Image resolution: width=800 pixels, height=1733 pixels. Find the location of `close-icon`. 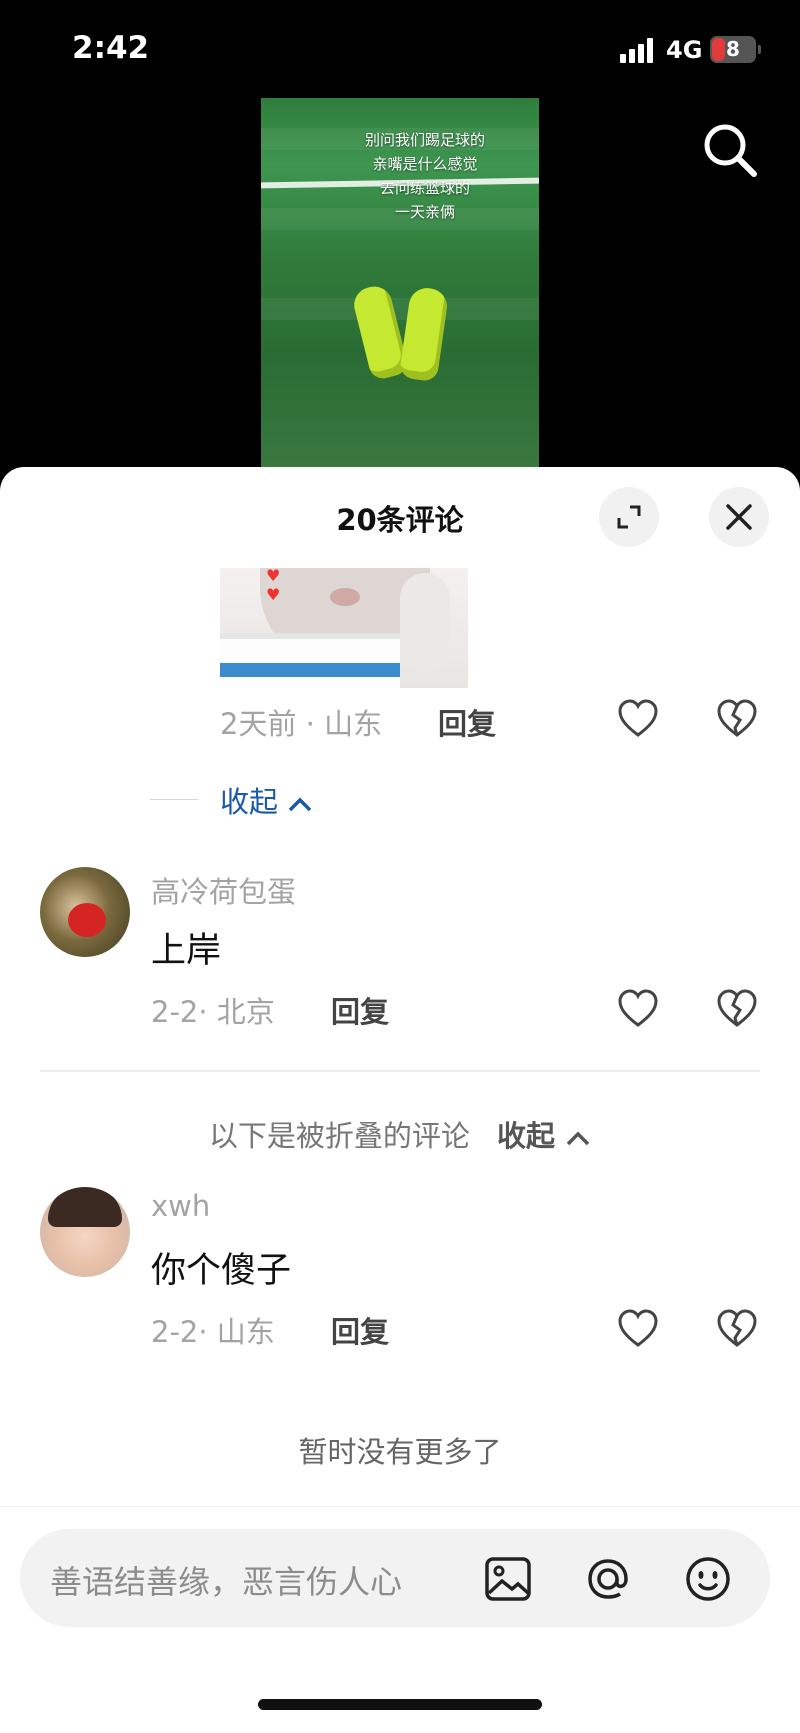

close-icon is located at coordinates (739, 517).